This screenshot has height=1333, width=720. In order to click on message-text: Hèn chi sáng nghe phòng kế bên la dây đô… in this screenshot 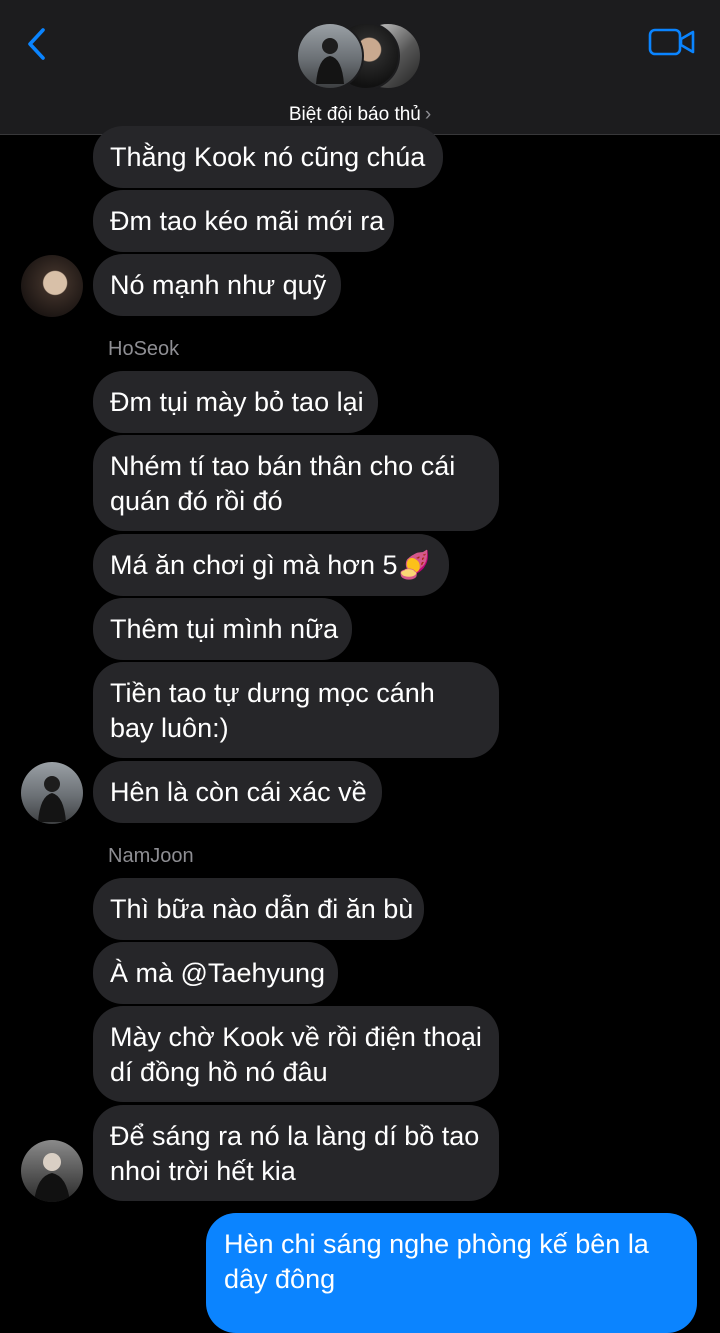, I will do `click(436, 1261)`.